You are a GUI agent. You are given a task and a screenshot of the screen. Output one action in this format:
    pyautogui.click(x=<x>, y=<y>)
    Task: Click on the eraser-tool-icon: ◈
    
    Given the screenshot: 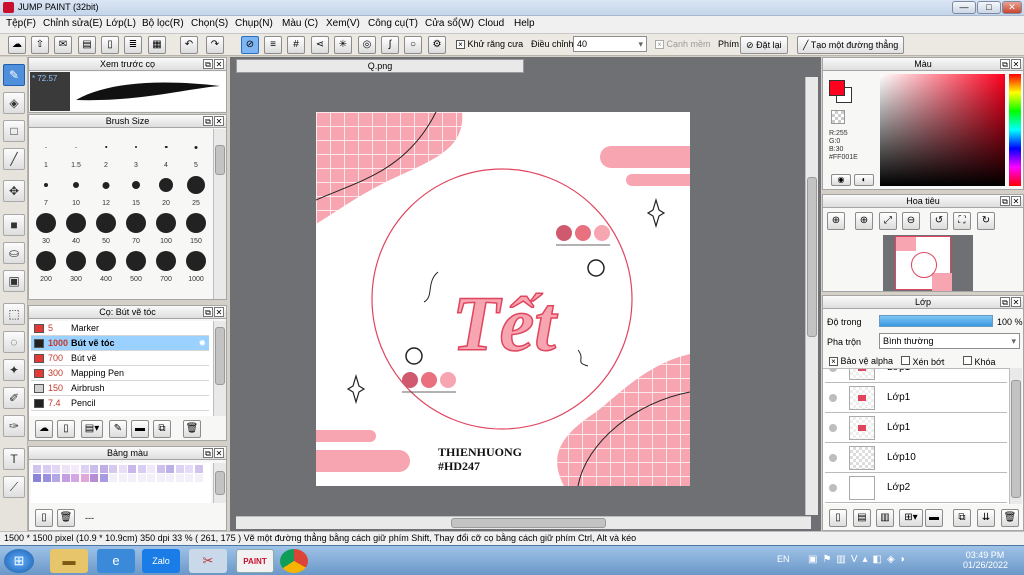 What is the action you would take?
    pyautogui.click(x=14, y=103)
    